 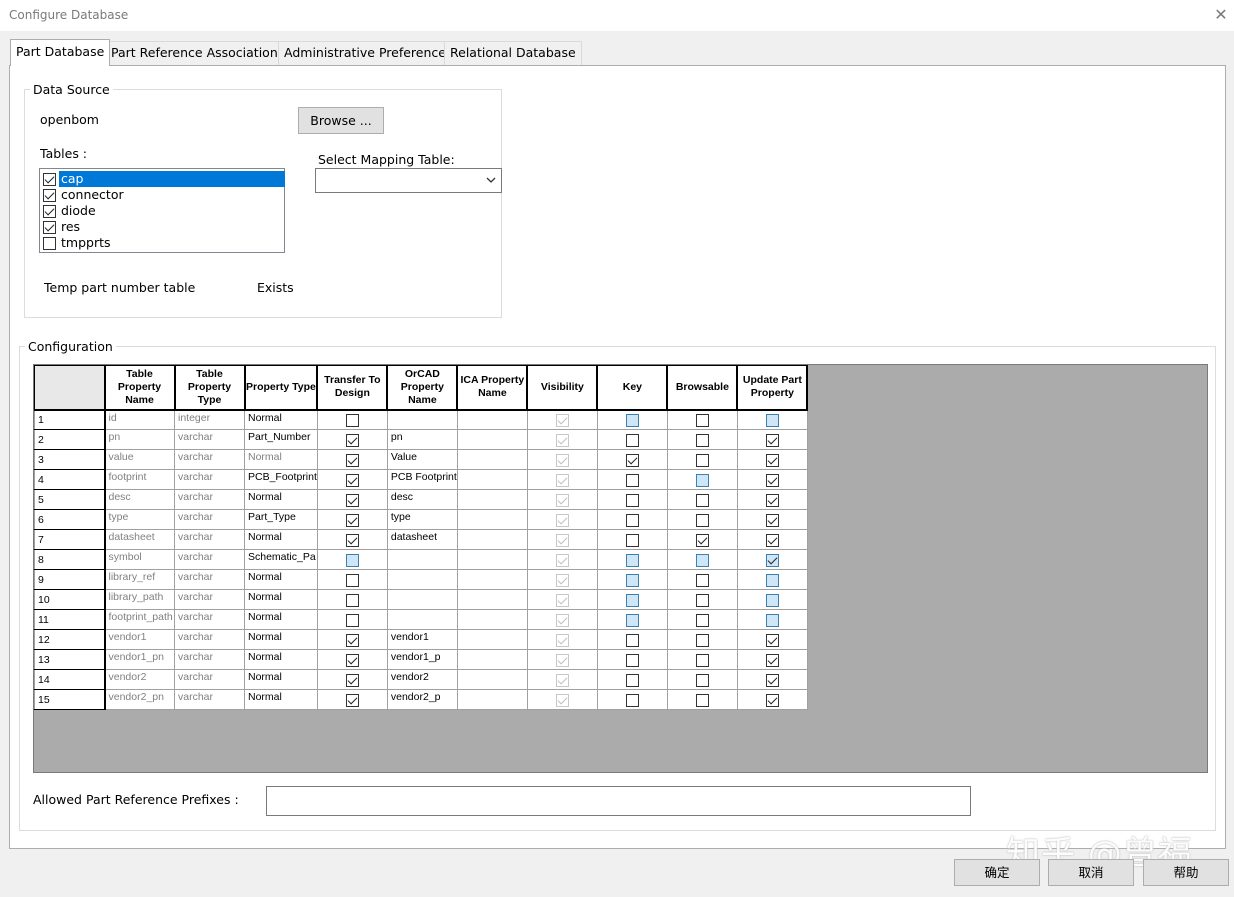 What do you see at coordinates (513, 53) in the screenshot?
I see `tab-relational-database: Relational Database` at bounding box center [513, 53].